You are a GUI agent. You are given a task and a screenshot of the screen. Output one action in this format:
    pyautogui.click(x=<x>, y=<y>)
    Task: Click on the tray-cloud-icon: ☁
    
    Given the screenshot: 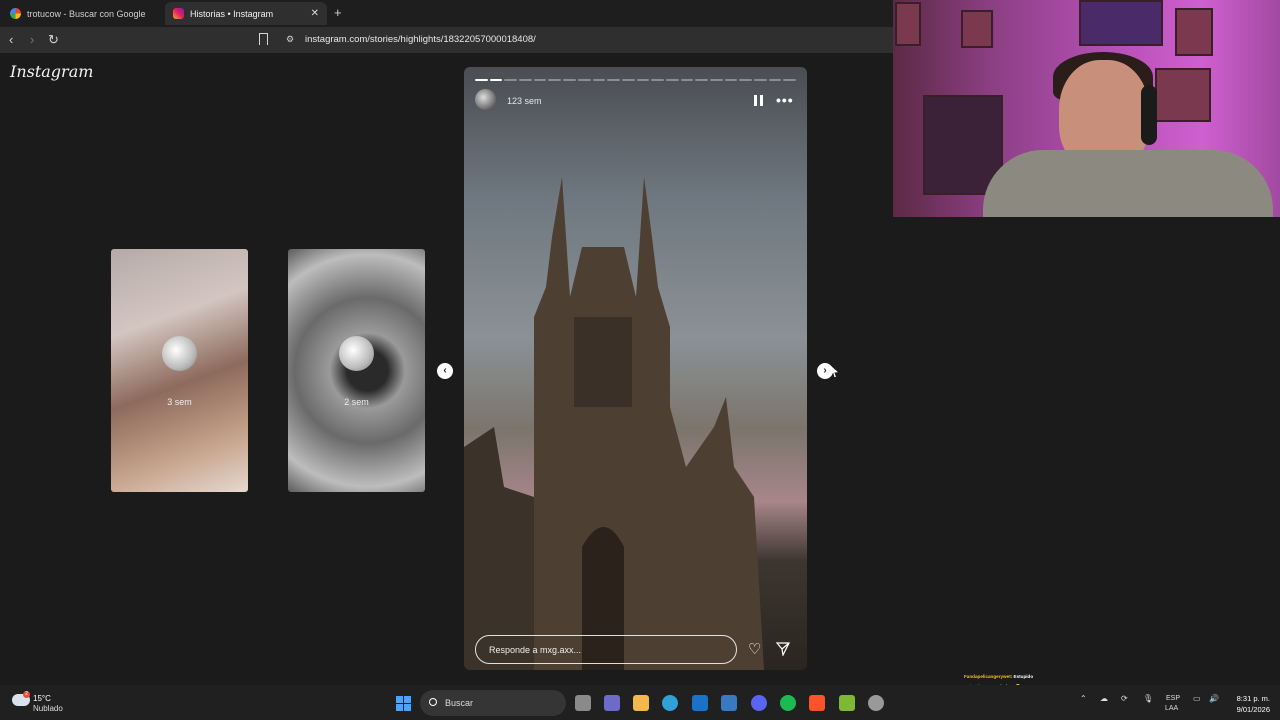 What is the action you would take?
    pyautogui.click(x=1104, y=698)
    